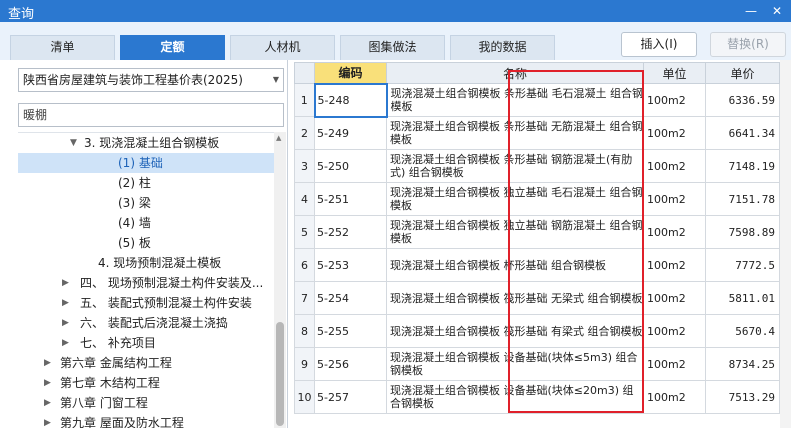 The image size is (791, 428). I want to click on tree-node: ▶ 第九章 屋面及防水工程, so click(146, 420).